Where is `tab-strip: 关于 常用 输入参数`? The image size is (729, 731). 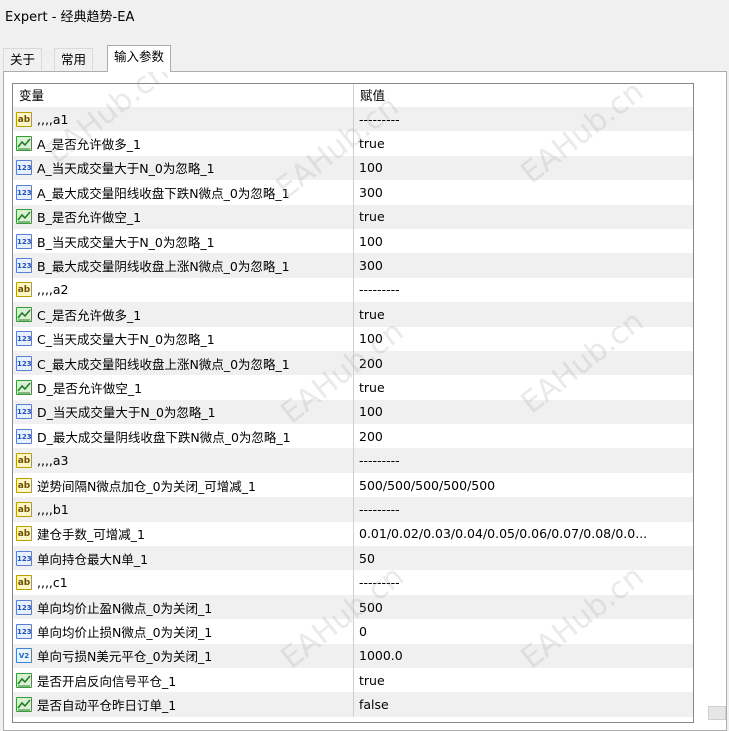
tab-strip: 关于 常用 输入参数 is located at coordinates (366, 58).